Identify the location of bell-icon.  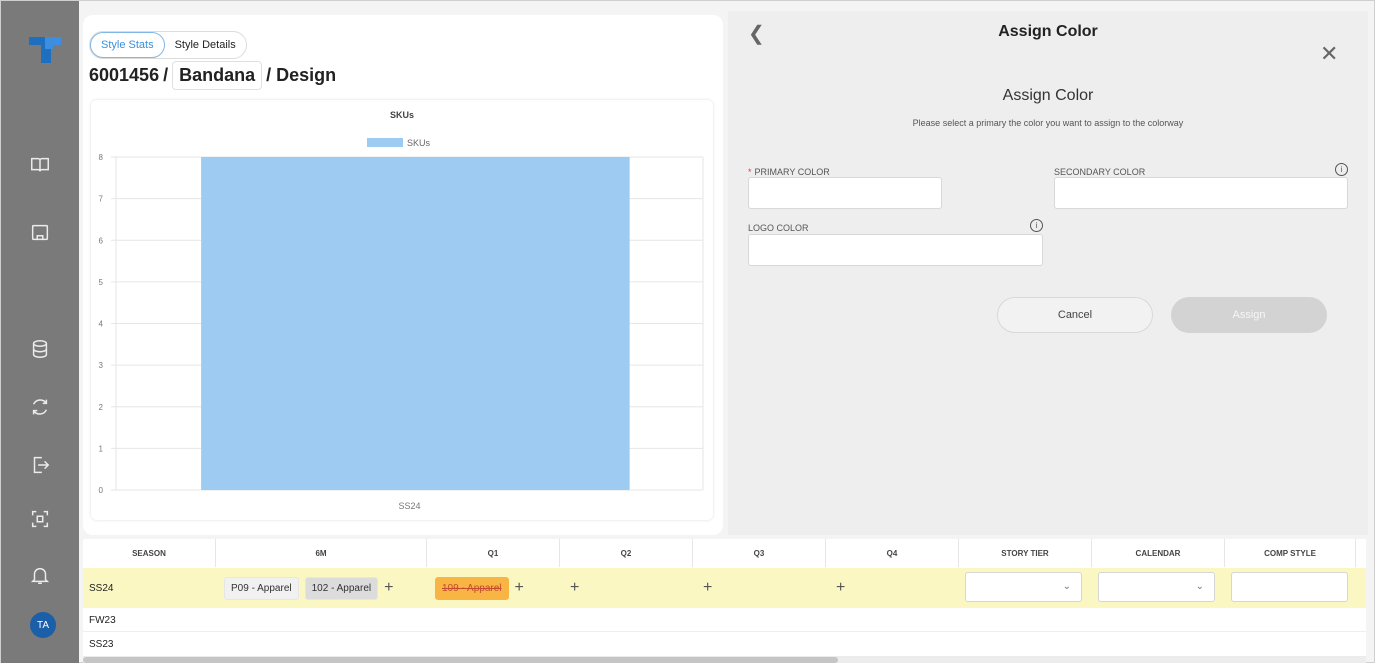
(40, 575).